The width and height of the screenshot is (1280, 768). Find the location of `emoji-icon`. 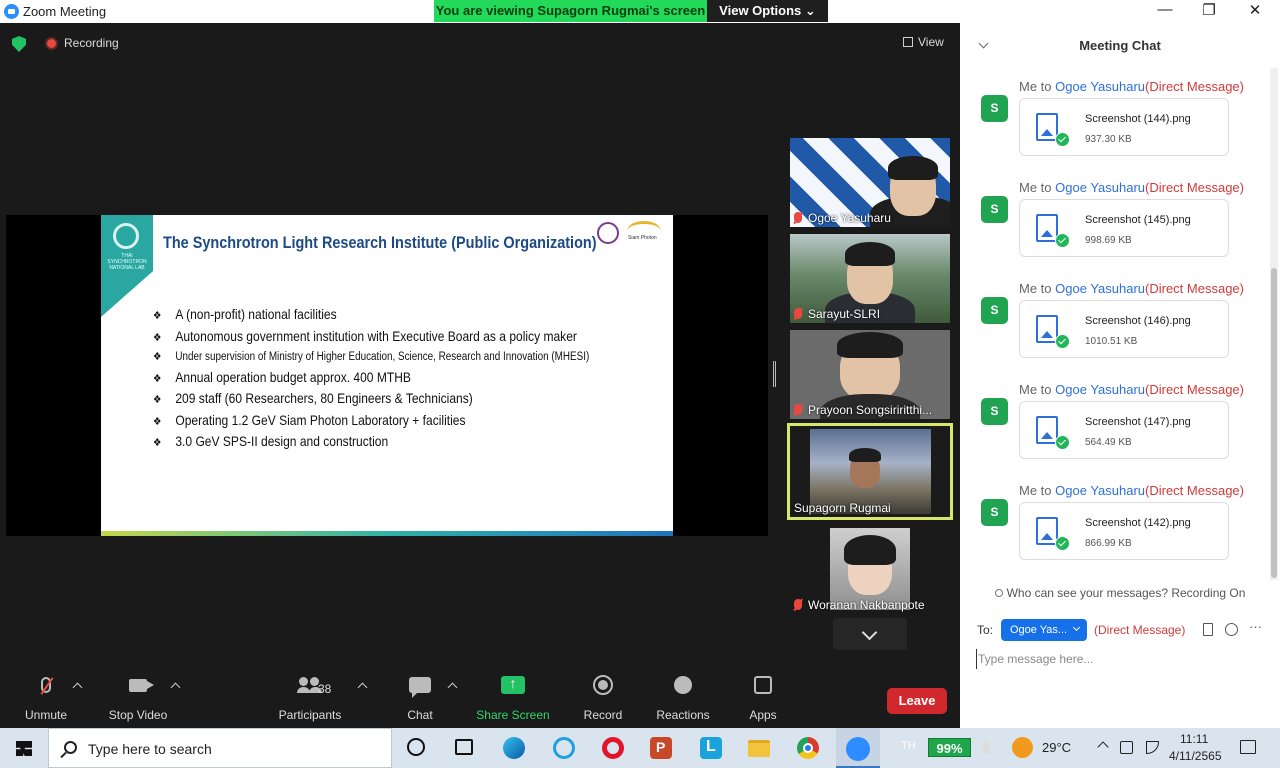

emoji-icon is located at coordinates (1231, 629).